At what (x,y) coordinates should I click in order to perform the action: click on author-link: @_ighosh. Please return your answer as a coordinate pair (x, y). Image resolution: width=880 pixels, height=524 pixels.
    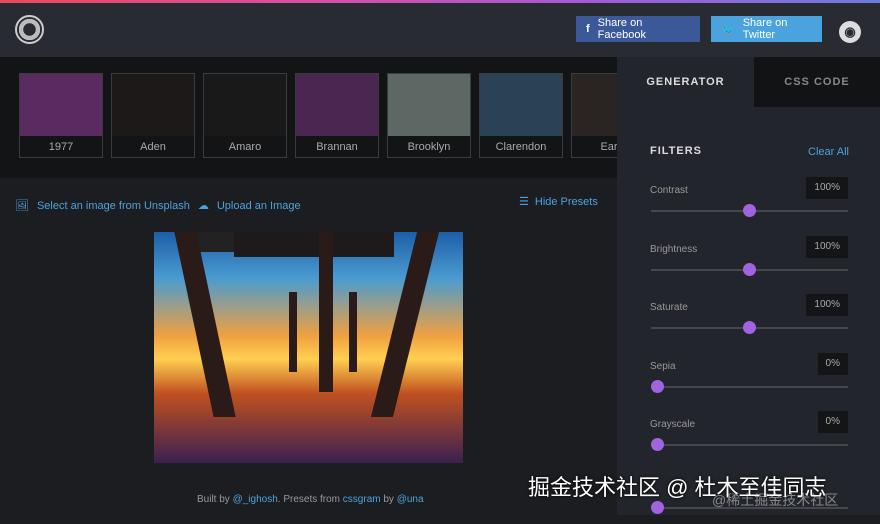
    Looking at the image, I should click on (255, 499).